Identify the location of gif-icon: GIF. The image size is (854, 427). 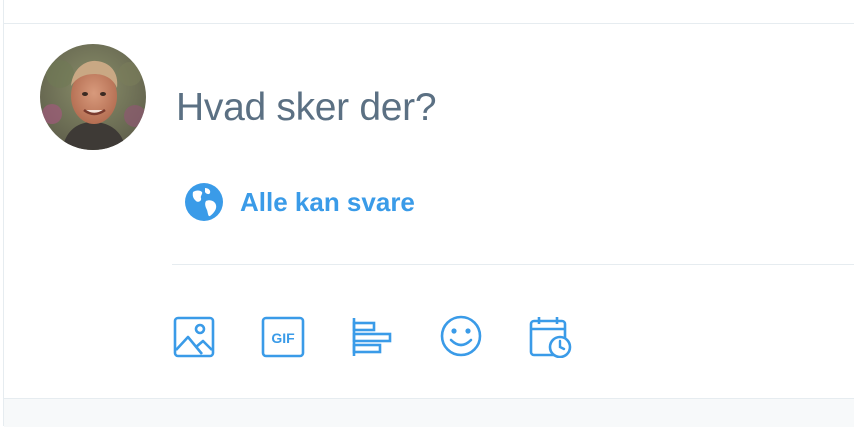
(283, 337).